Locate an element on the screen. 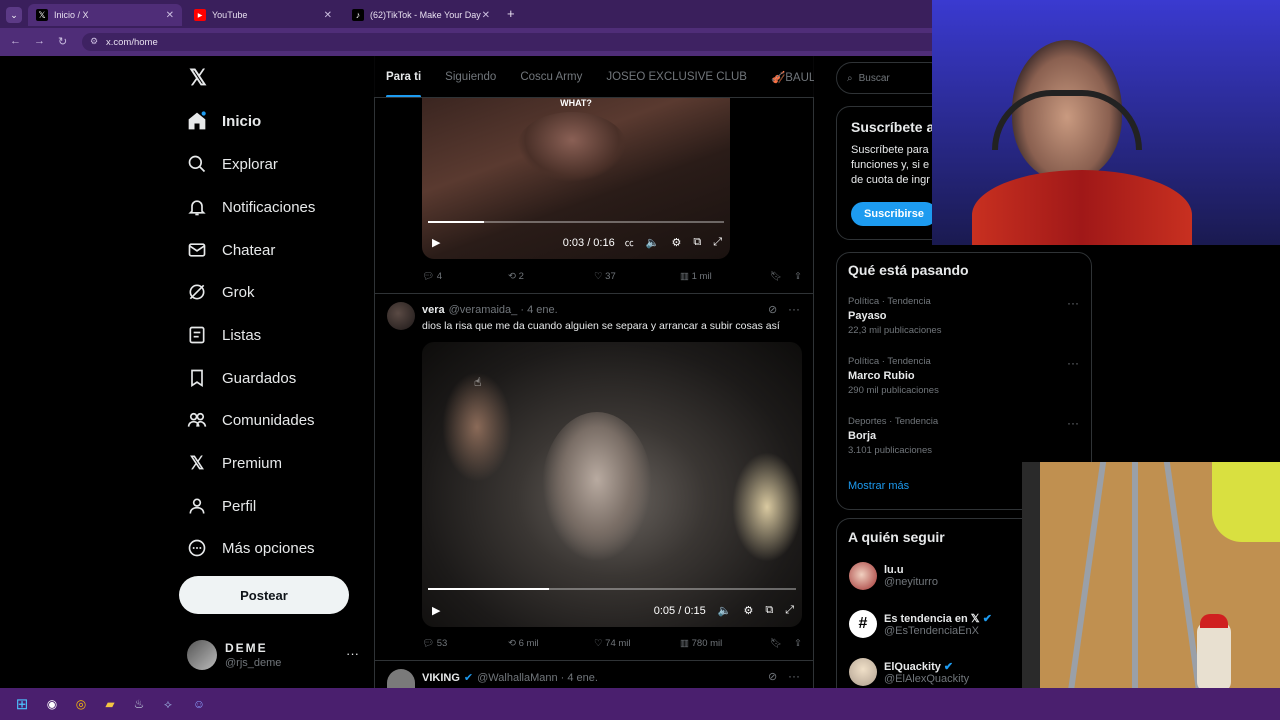  search-input: ⌕ Buscar is located at coordinates (891, 78).